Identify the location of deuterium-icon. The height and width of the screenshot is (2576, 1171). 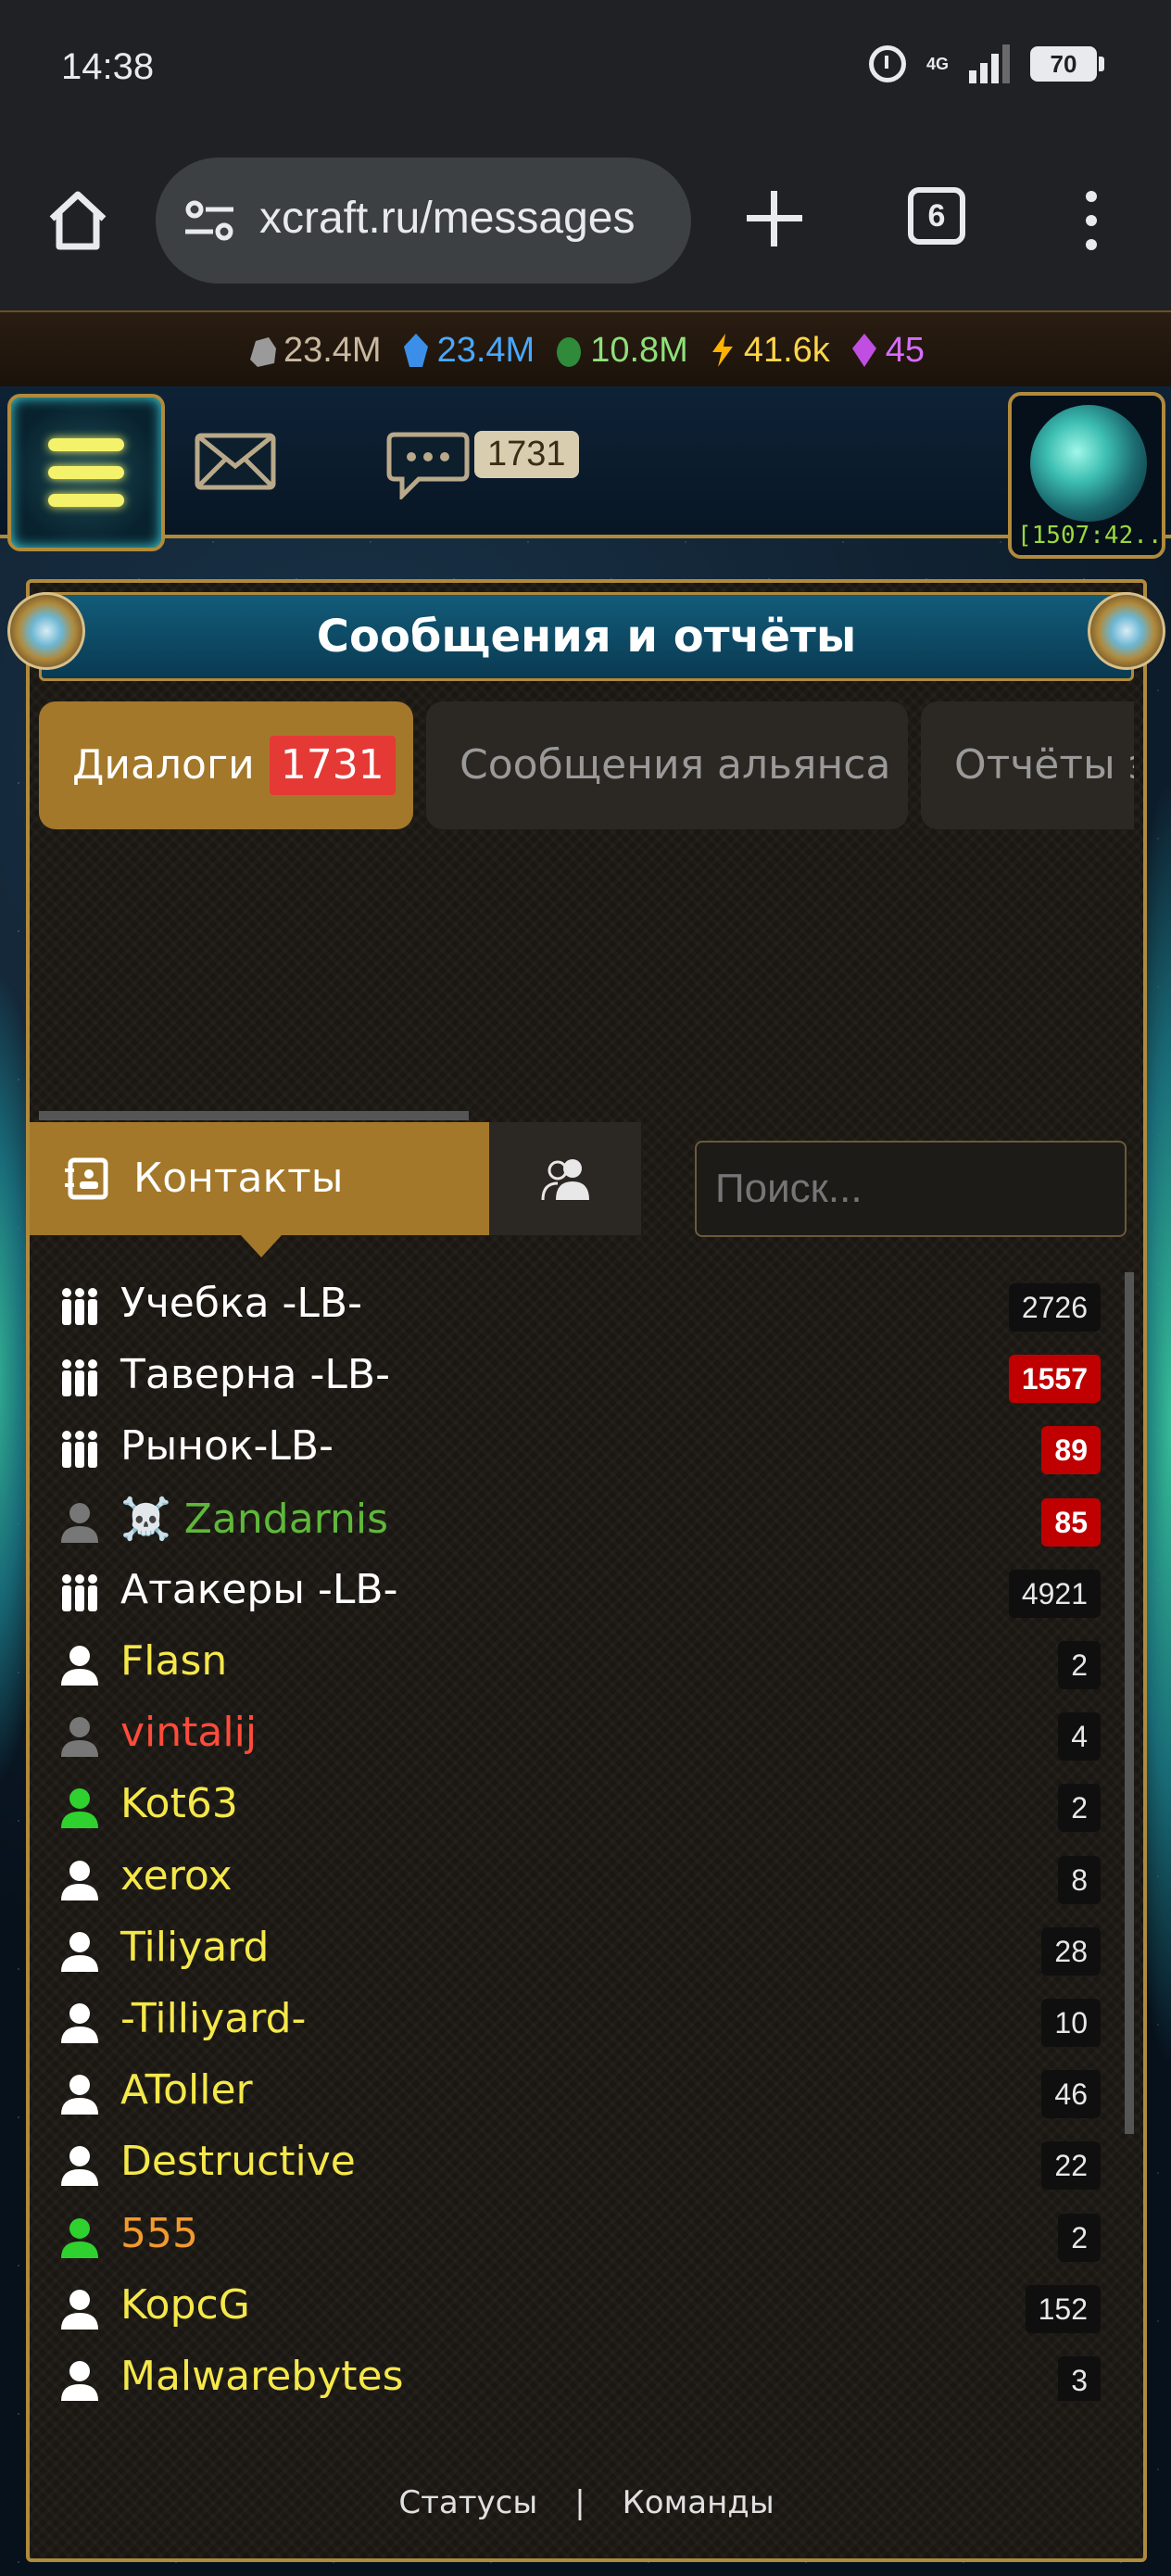
(570, 352).